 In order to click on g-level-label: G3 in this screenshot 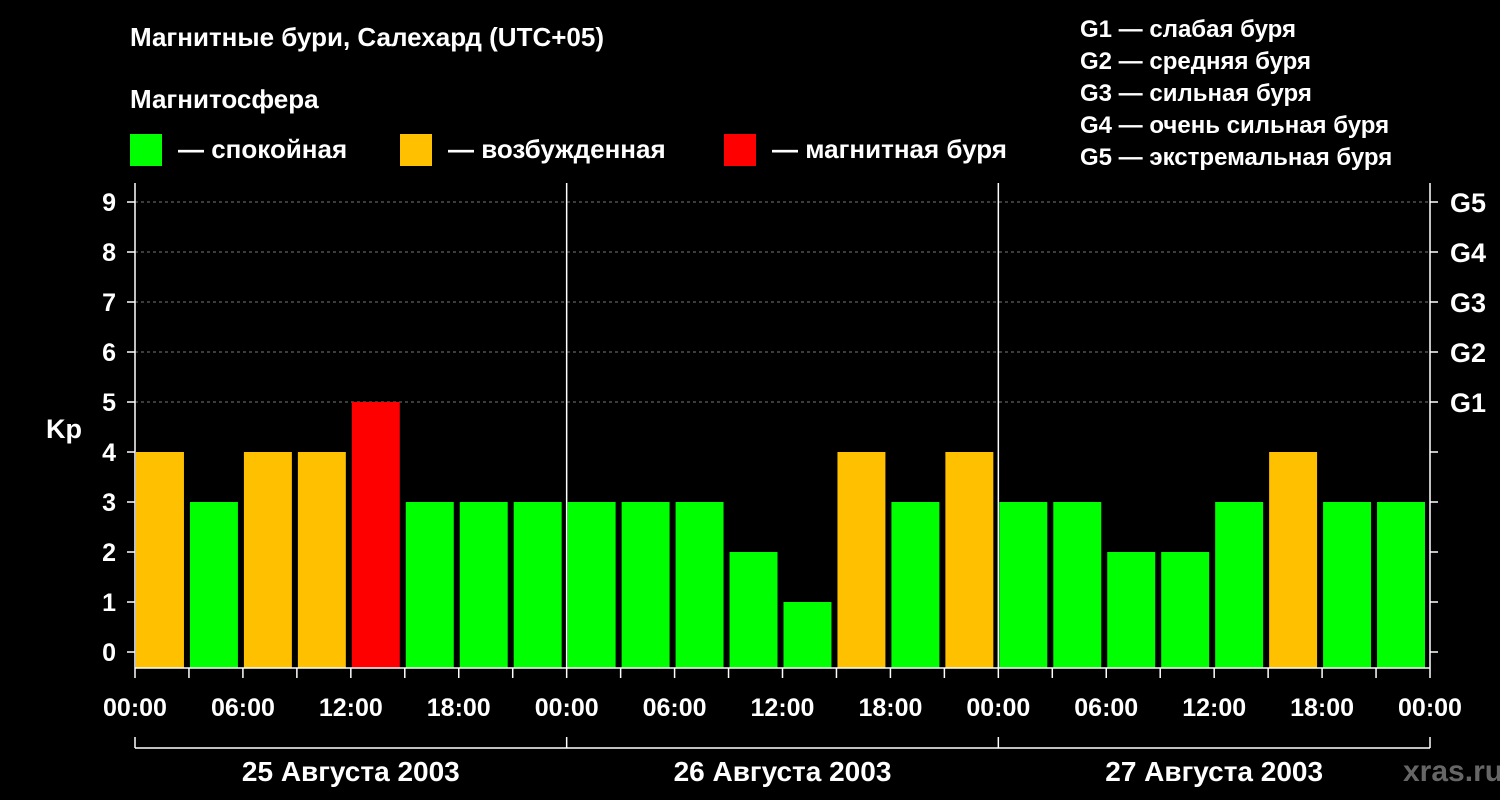, I will do `click(1468, 303)`.